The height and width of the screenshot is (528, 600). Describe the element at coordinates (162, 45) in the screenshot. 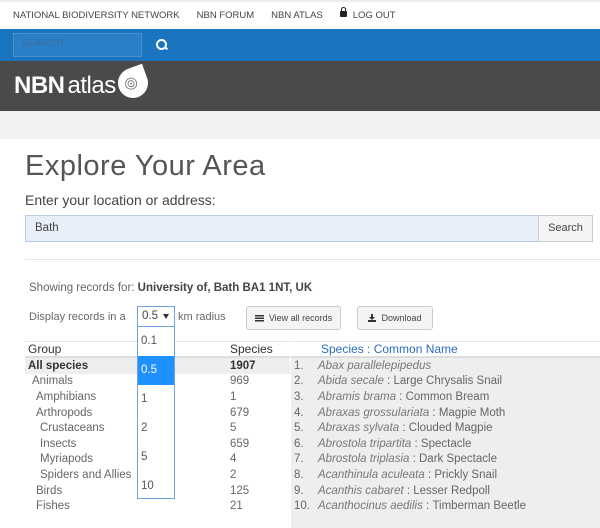

I see `search-icon` at that location.